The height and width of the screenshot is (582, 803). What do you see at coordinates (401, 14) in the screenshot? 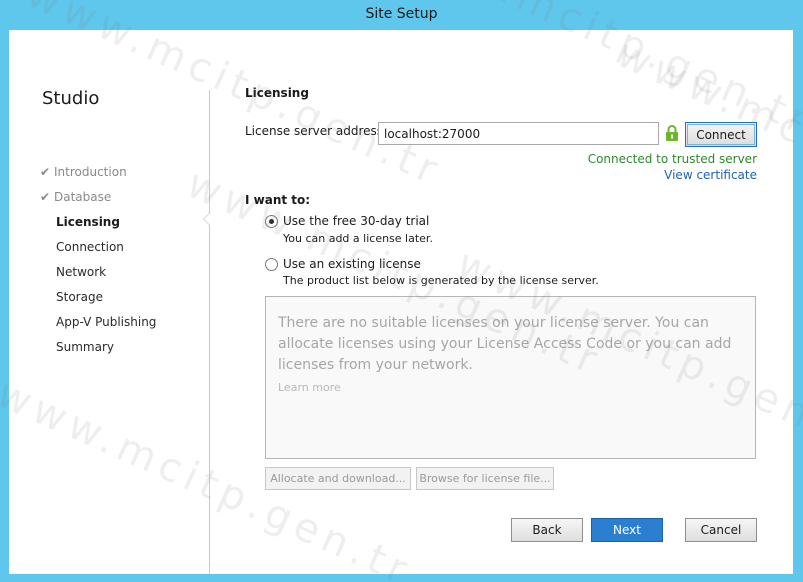
I see `window-title: Site Setup` at bounding box center [401, 14].